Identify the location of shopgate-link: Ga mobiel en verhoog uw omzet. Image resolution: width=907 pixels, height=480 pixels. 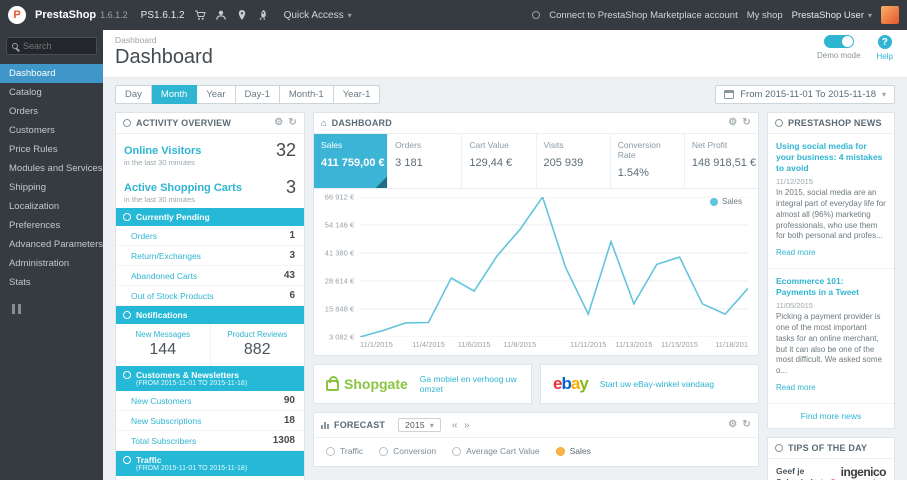
(469, 384).